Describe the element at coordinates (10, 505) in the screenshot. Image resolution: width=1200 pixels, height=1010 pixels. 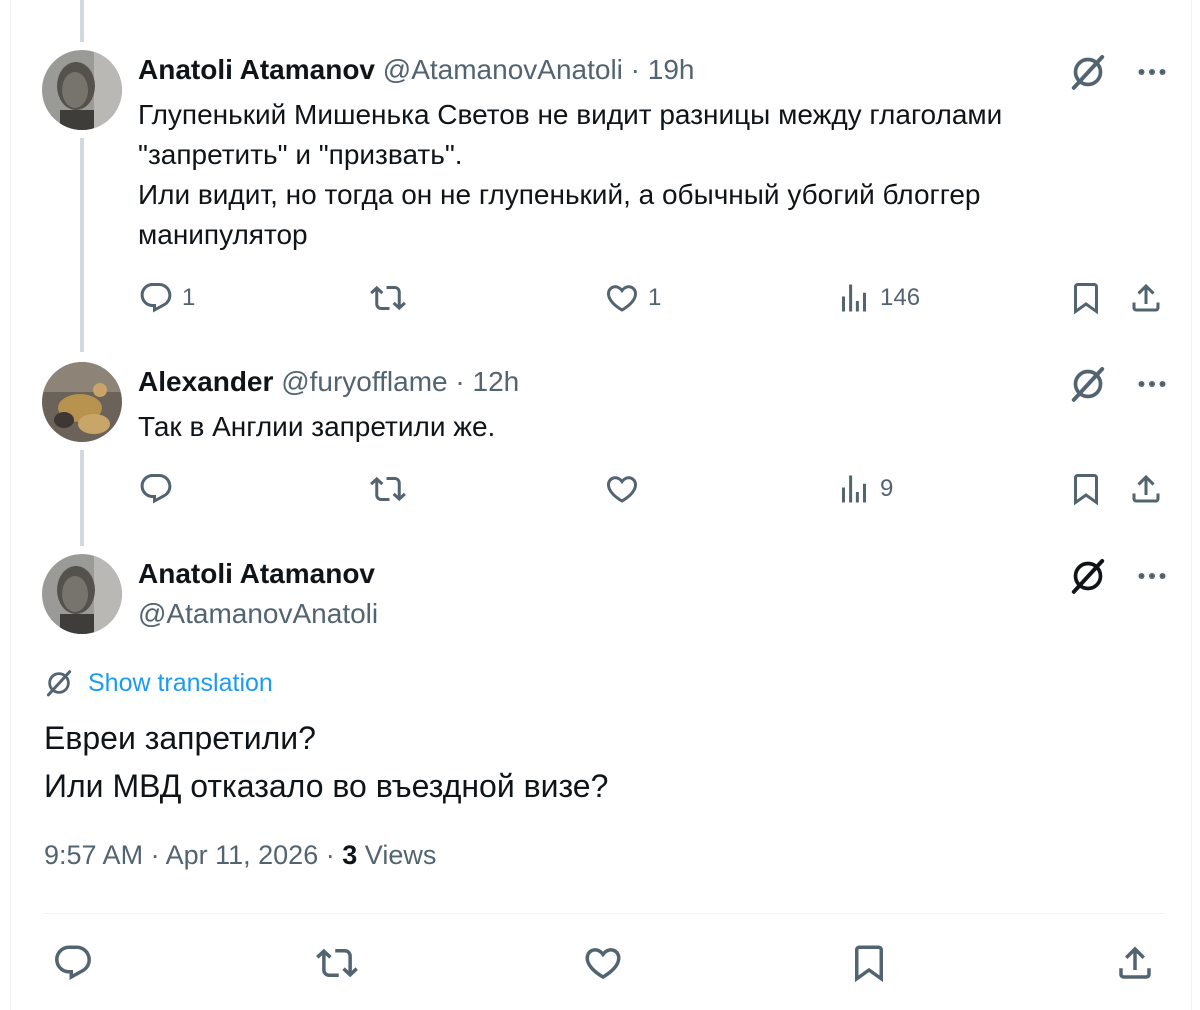
I see `frame-border-left` at that location.